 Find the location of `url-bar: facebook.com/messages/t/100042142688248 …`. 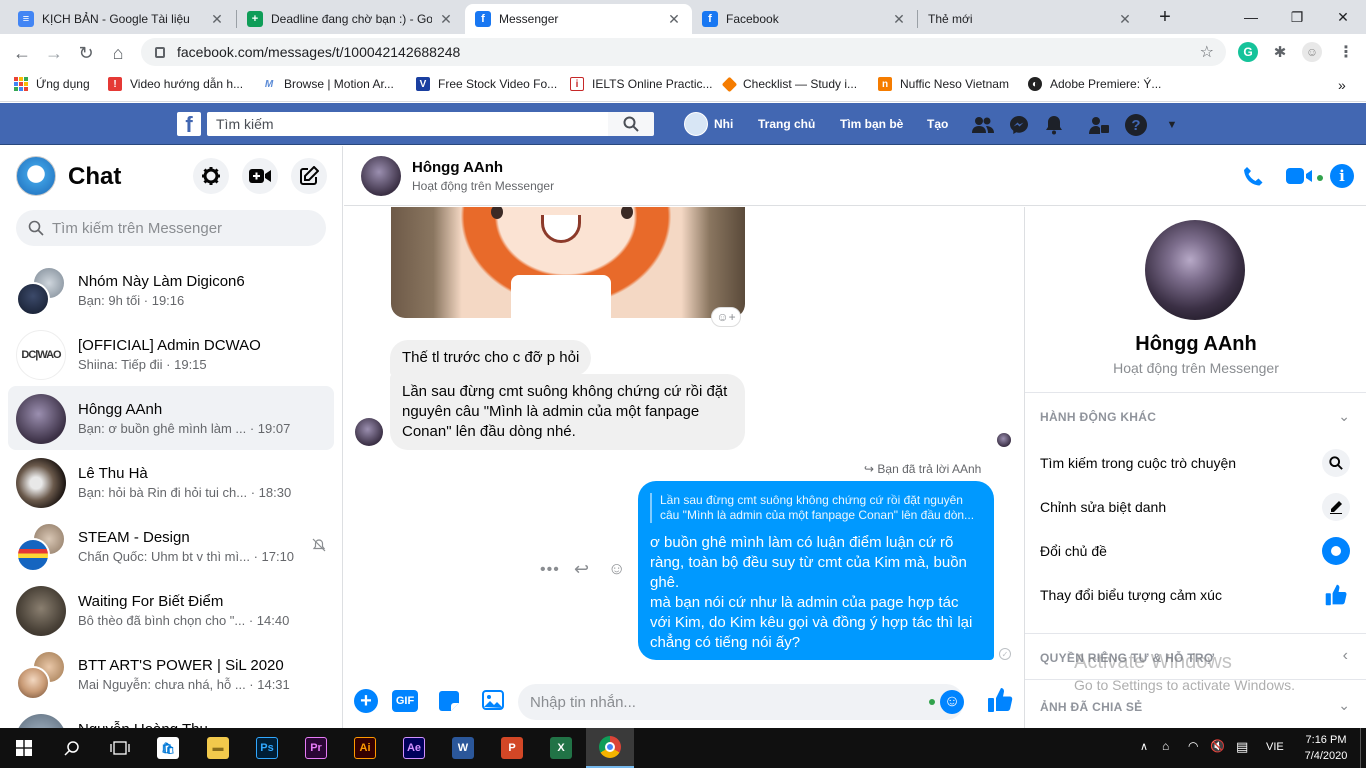

url-bar: facebook.com/messages/t/100042142688248 … is located at coordinates (683, 52).